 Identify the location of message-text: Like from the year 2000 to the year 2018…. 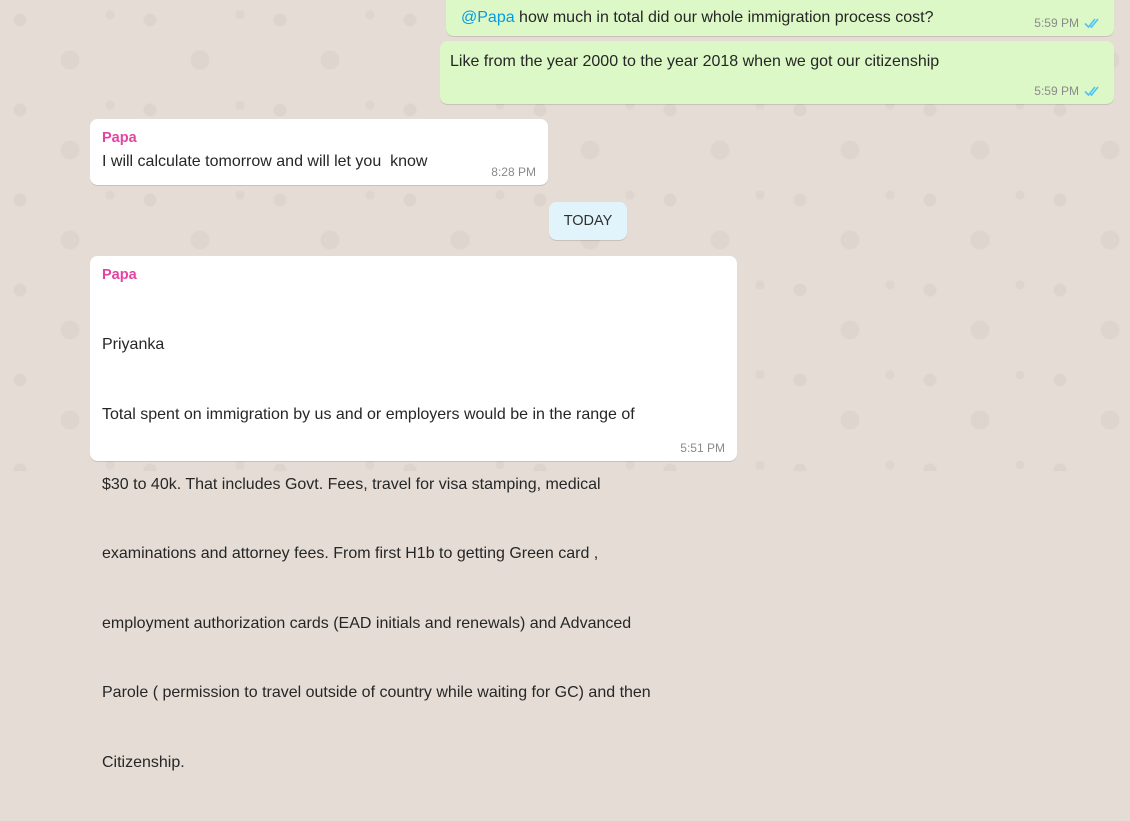
(695, 61).